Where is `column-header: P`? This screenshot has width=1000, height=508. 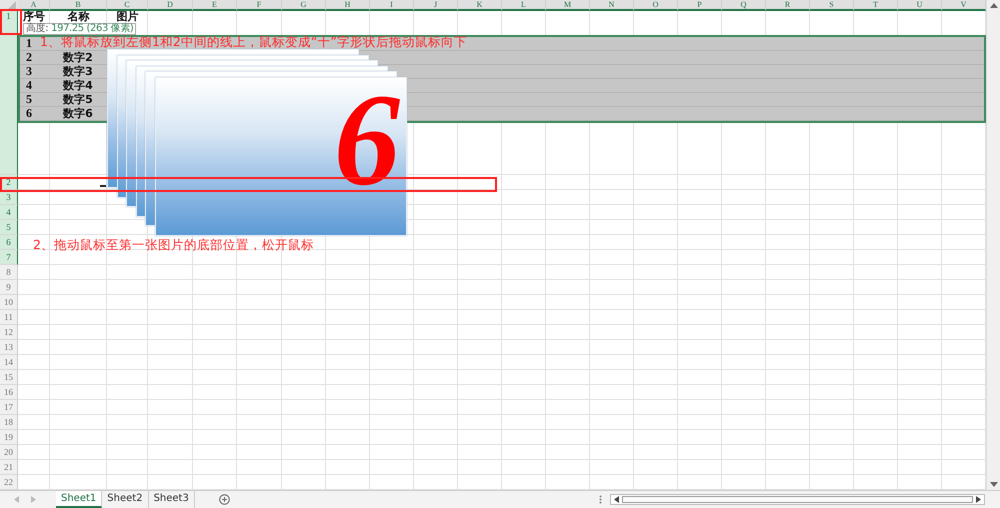
column-header: P is located at coordinates (700, 5).